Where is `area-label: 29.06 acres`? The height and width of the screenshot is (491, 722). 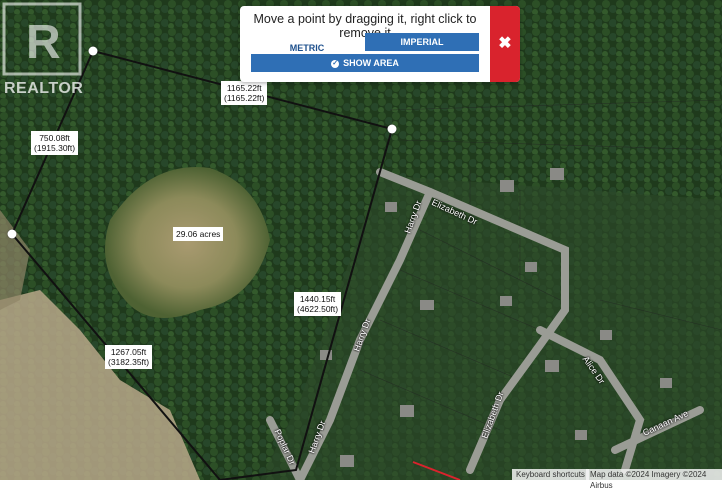
area-label: 29.06 acres is located at coordinates (198, 234).